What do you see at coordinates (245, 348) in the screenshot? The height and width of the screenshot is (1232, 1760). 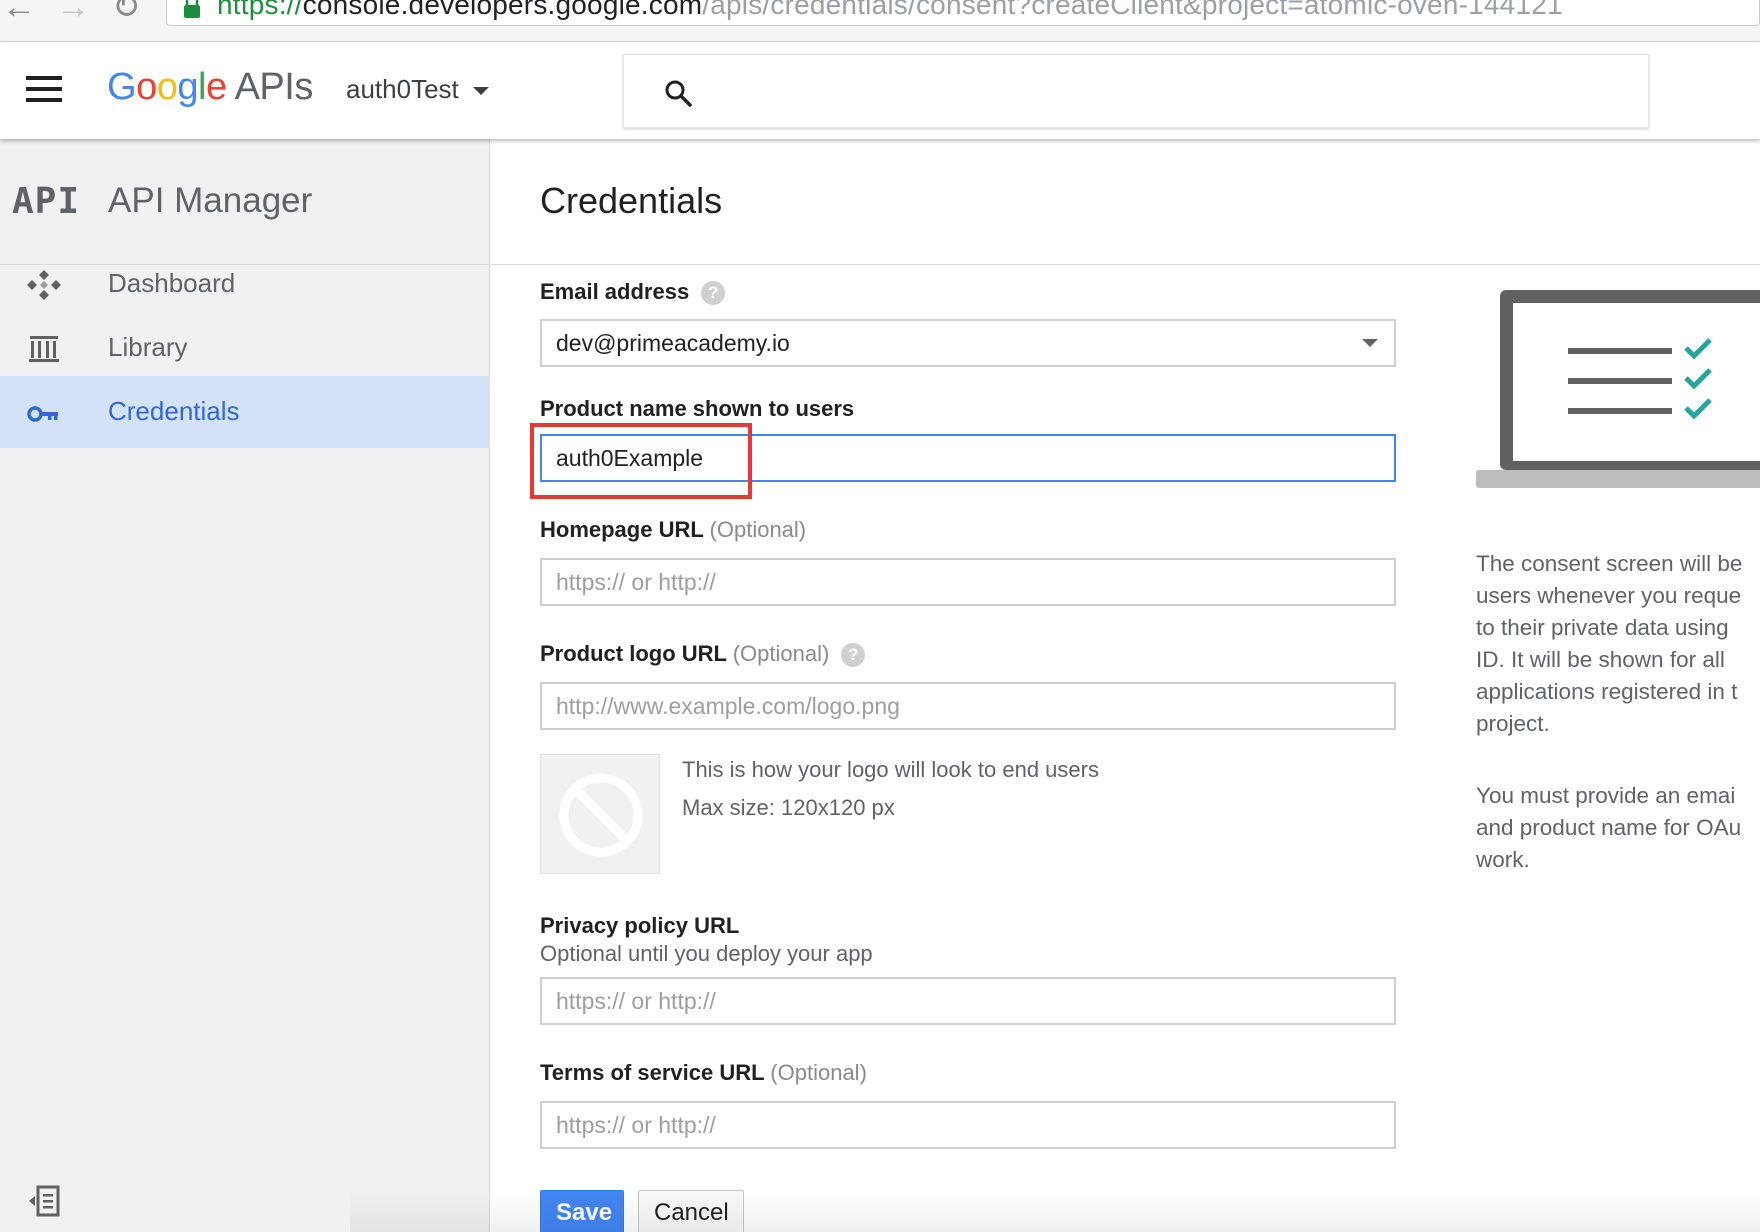 I see `sidebar-item-library: Library` at bounding box center [245, 348].